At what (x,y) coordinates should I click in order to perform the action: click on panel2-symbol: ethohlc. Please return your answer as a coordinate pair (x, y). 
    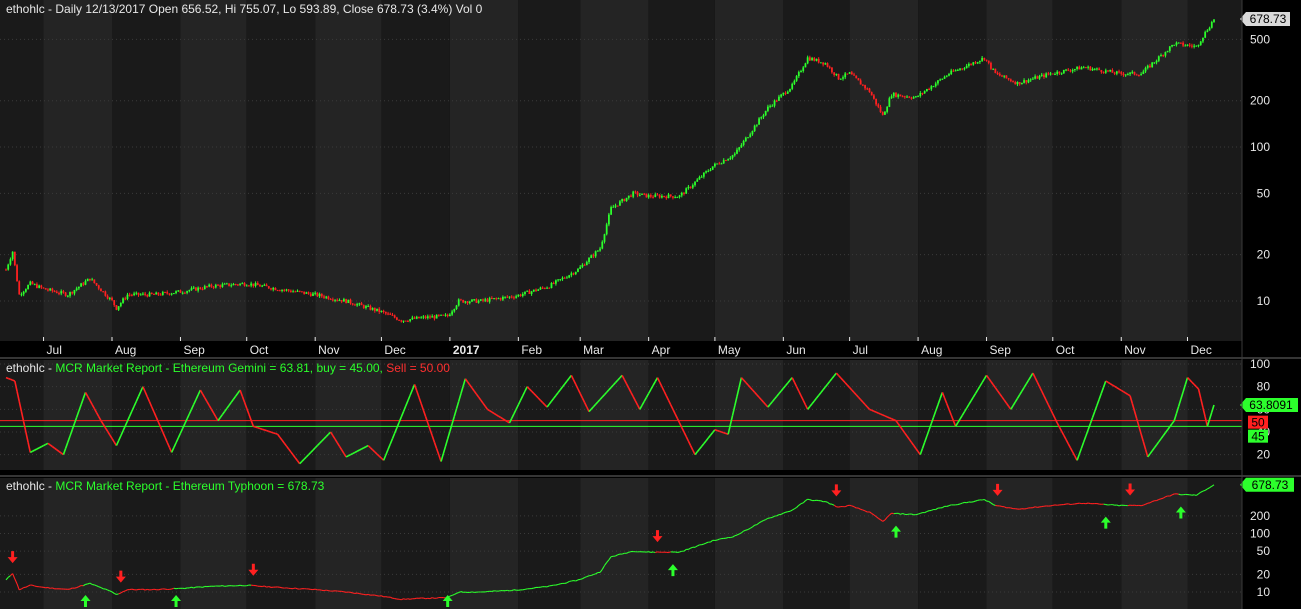
    Looking at the image, I should click on (25, 368).